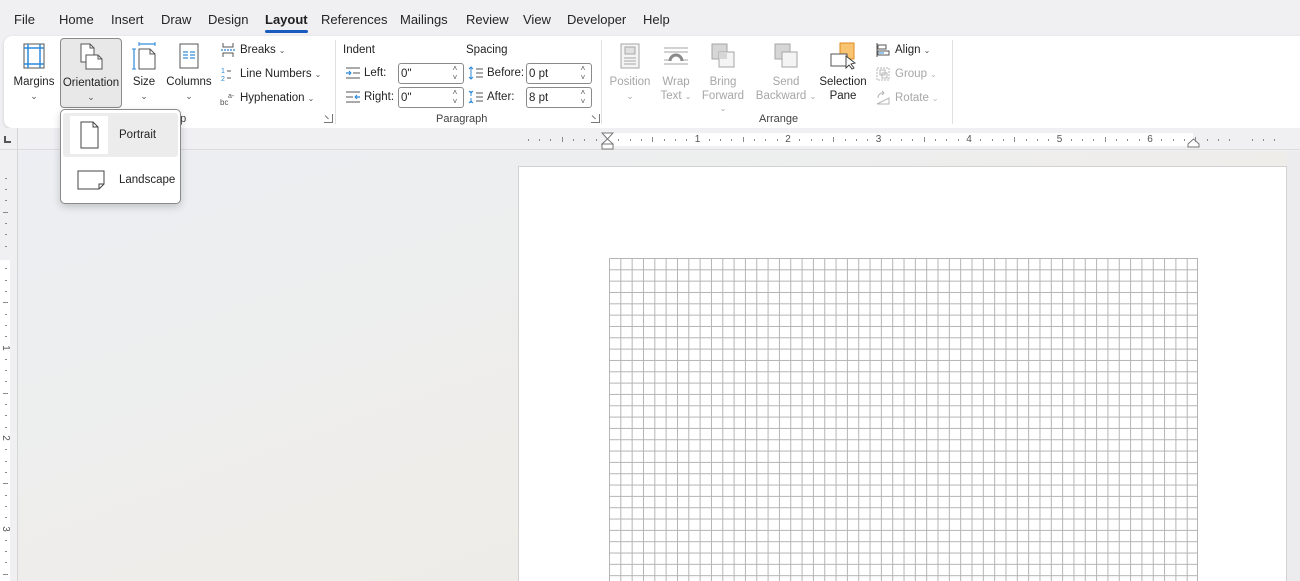 The width and height of the screenshot is (1300, 581). What do you see at coordinates (596, 20) in the screenshot?
I see `tab-developer: Developer` at bounding box center [596, 20].